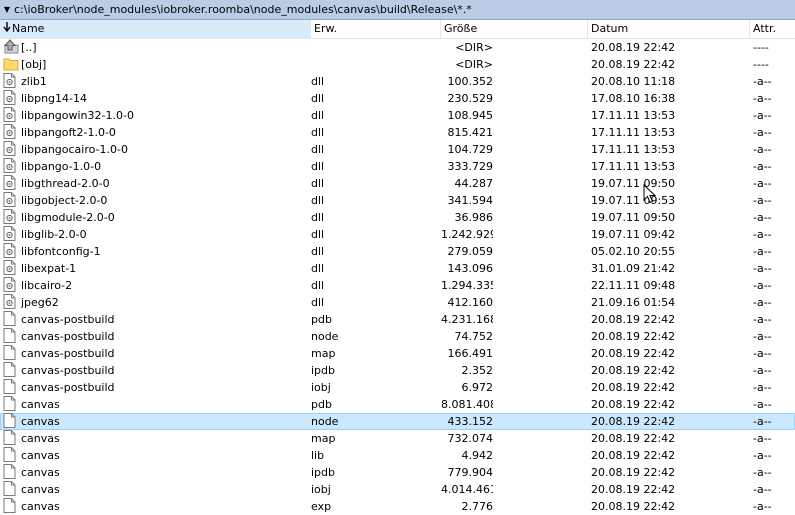 The width and height of the screenshot is (795, 515). What do you see at coordinates (474, 47) in the screenshot?
I see `file-size: <DIR>` at bounding box center [474, 47].